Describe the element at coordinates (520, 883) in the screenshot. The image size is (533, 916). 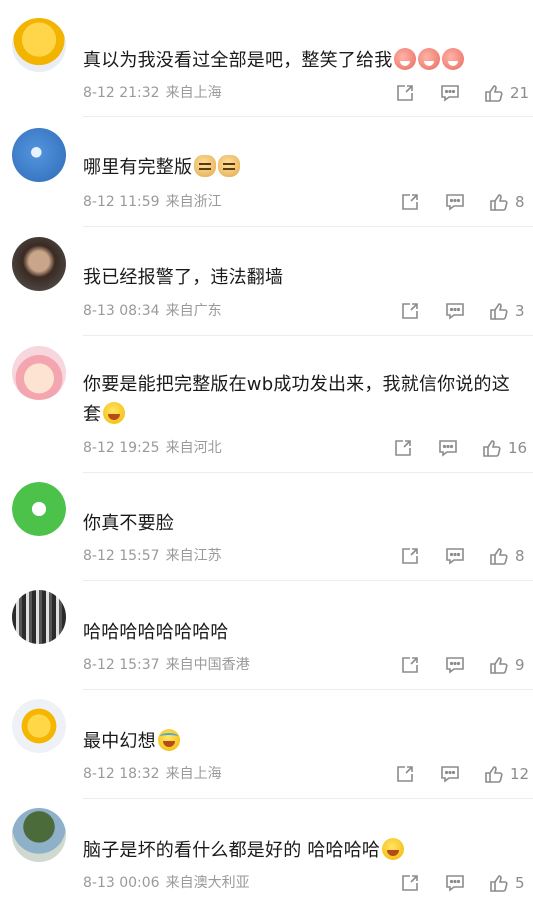
I see `like-count: 5` at that location.